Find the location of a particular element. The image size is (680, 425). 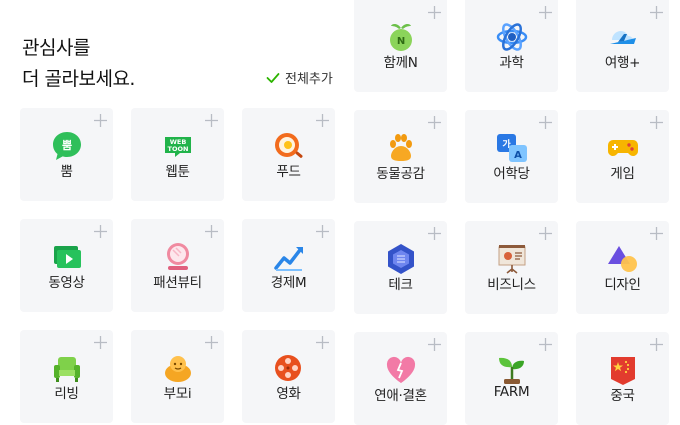

frying-pan-egg-icon is located at coordinates (288, 145).